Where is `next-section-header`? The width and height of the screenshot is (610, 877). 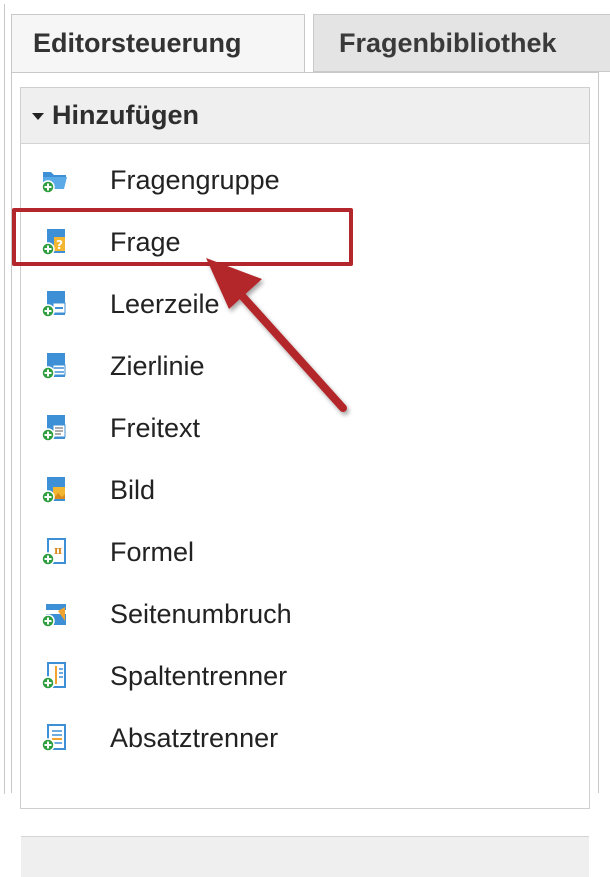
next-section-header is located at coordinates (305, 856).